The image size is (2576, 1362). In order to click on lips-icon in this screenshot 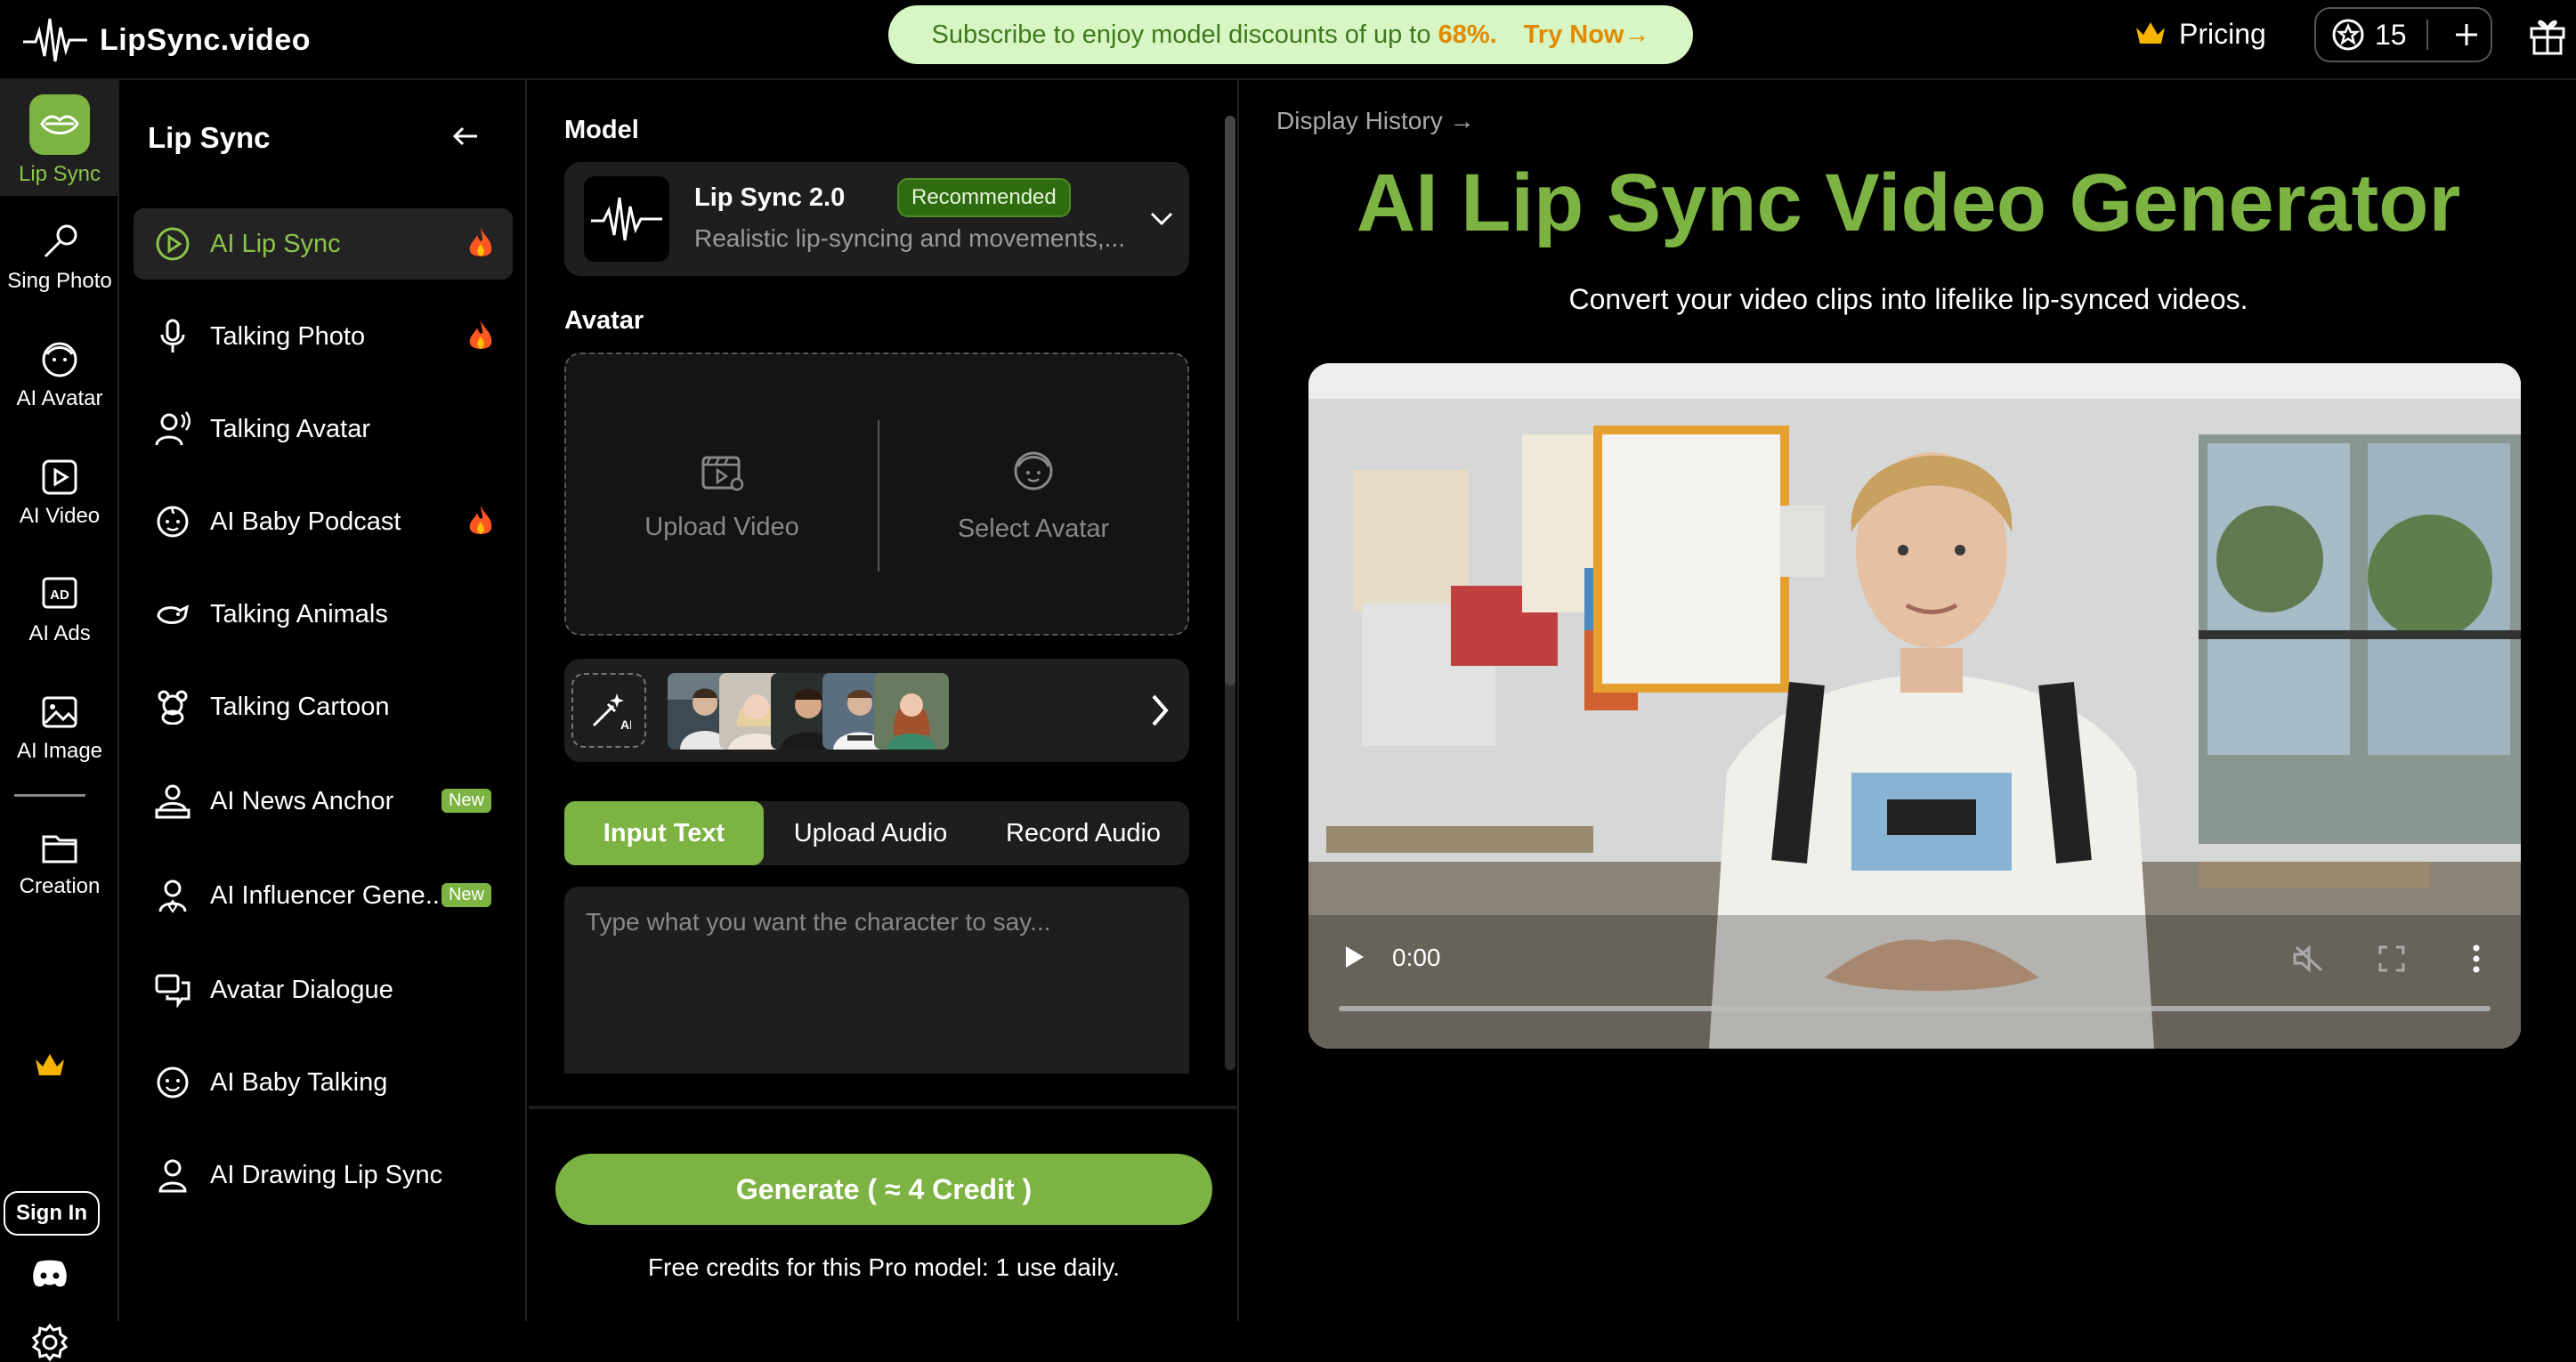, I will do `click(59, 124)`.